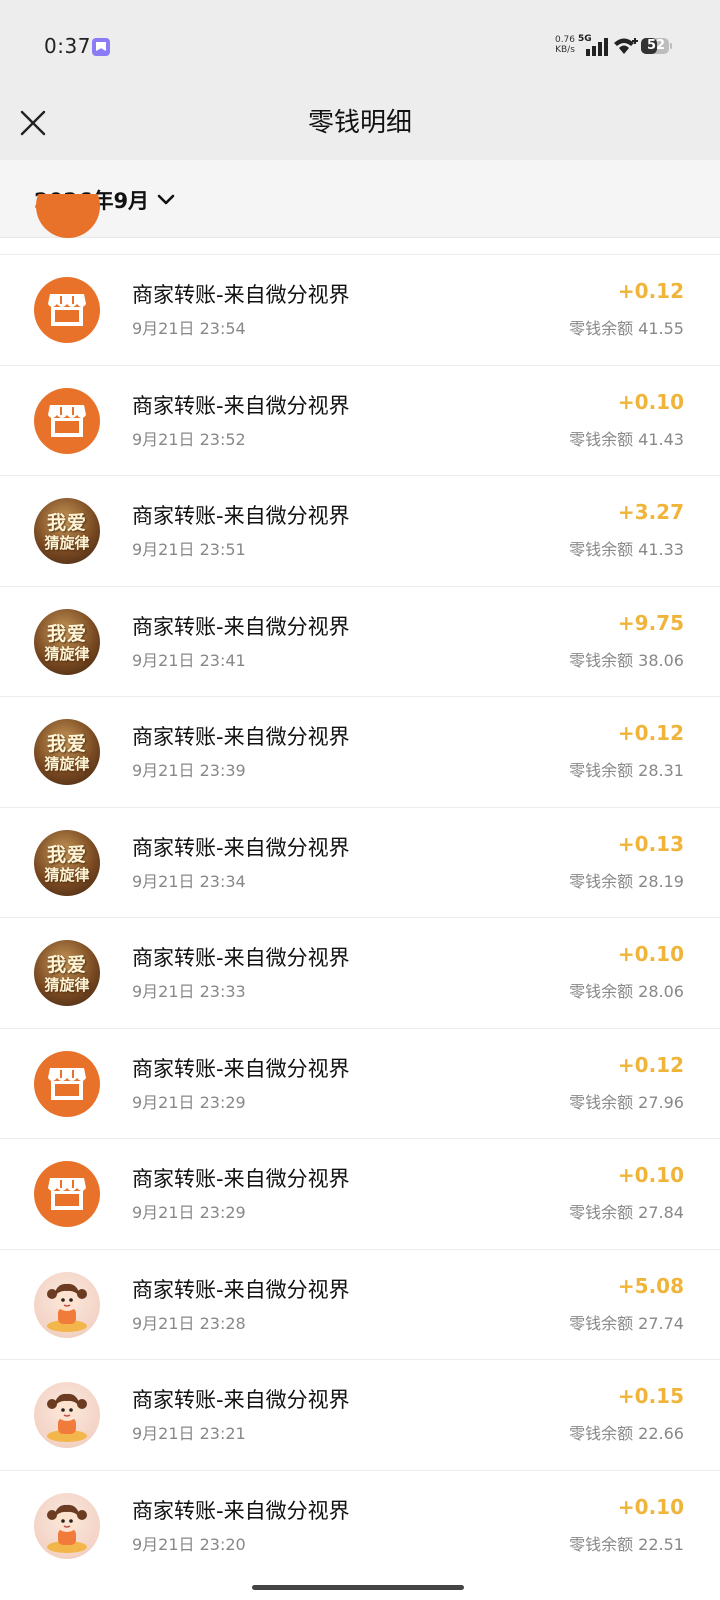  Describe the element at coordinates (189, 881) in the screenshot. I see `transaction-time: 9月21日 23:34` at that location.